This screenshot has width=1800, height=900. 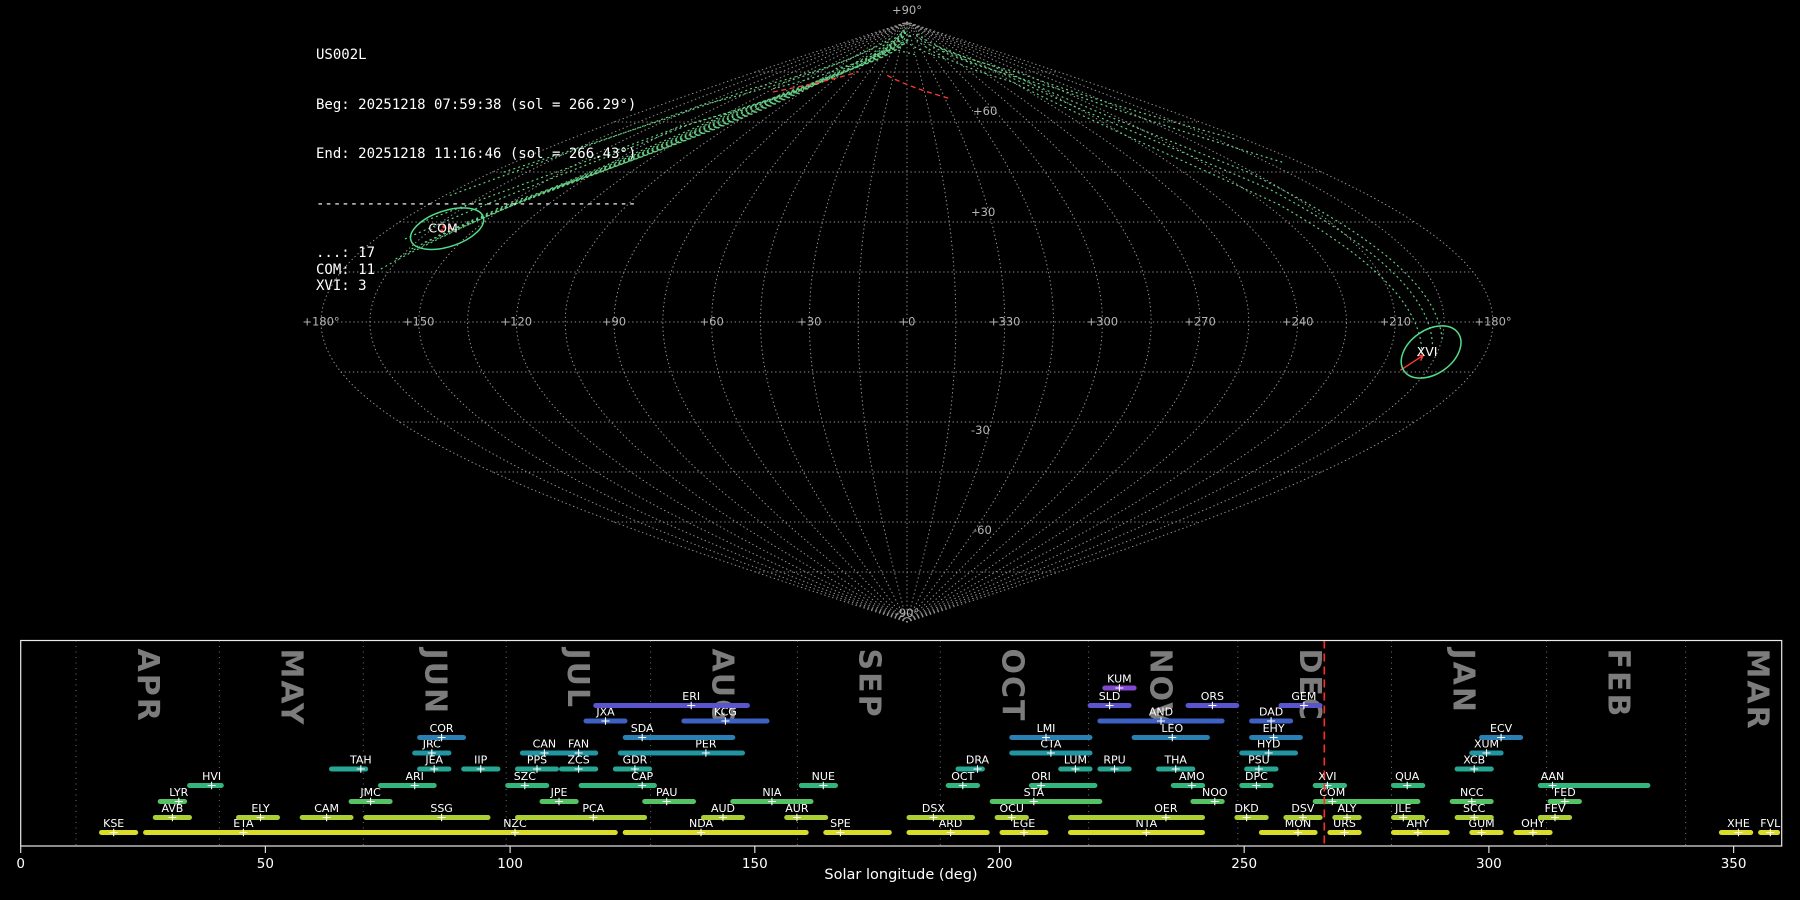 What do you see at coordinates (1247, 808) in the screenshot?
I see `shower-label: DKD` at bounding box center [1247, 808].